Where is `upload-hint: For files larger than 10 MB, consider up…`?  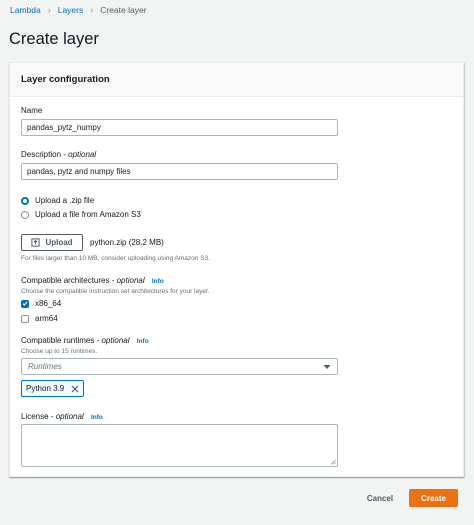 upload-hint: For files larger than 10 MB, consider up… is located at coordinates (115, 258).